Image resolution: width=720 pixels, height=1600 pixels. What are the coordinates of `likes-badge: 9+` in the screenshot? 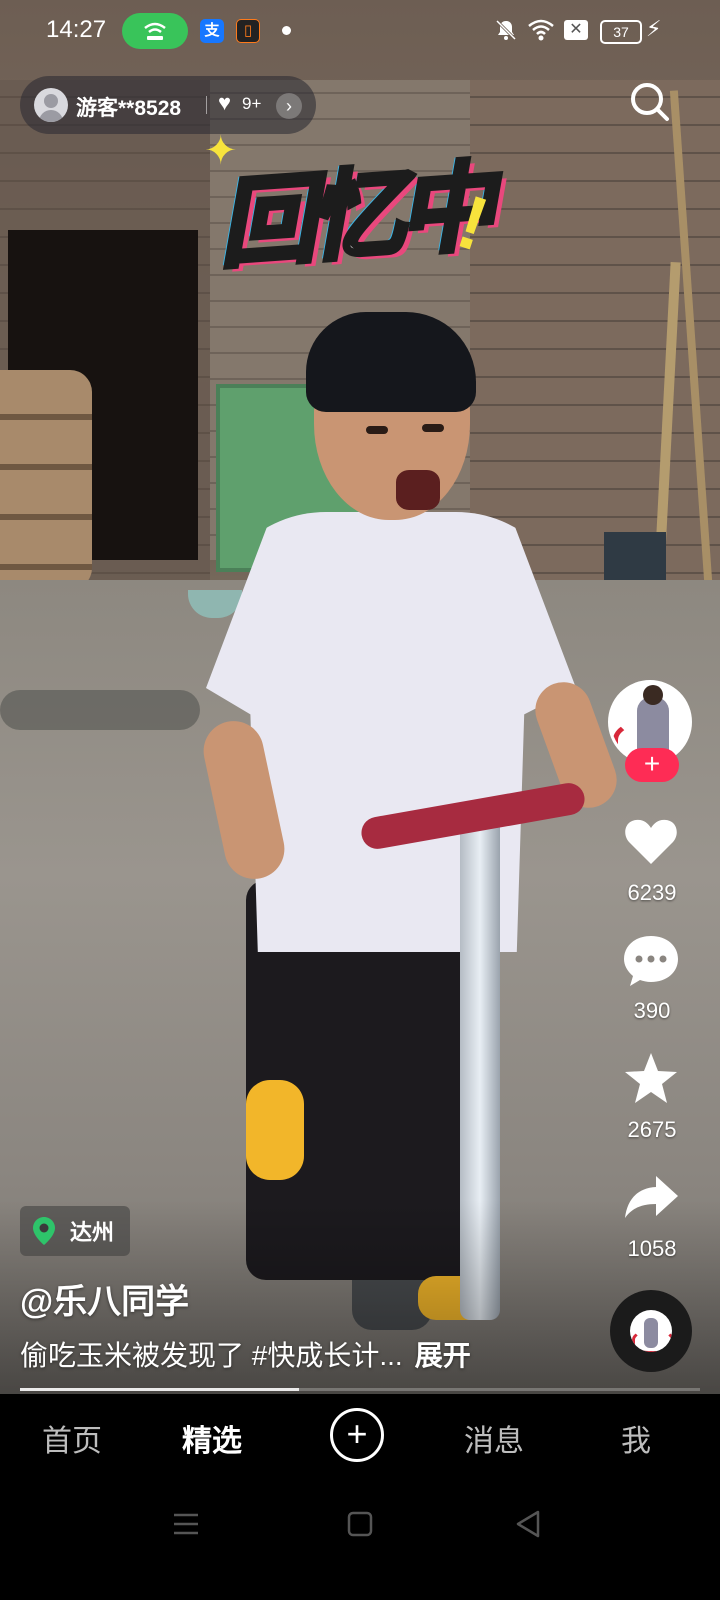 It's located at (252, 103).